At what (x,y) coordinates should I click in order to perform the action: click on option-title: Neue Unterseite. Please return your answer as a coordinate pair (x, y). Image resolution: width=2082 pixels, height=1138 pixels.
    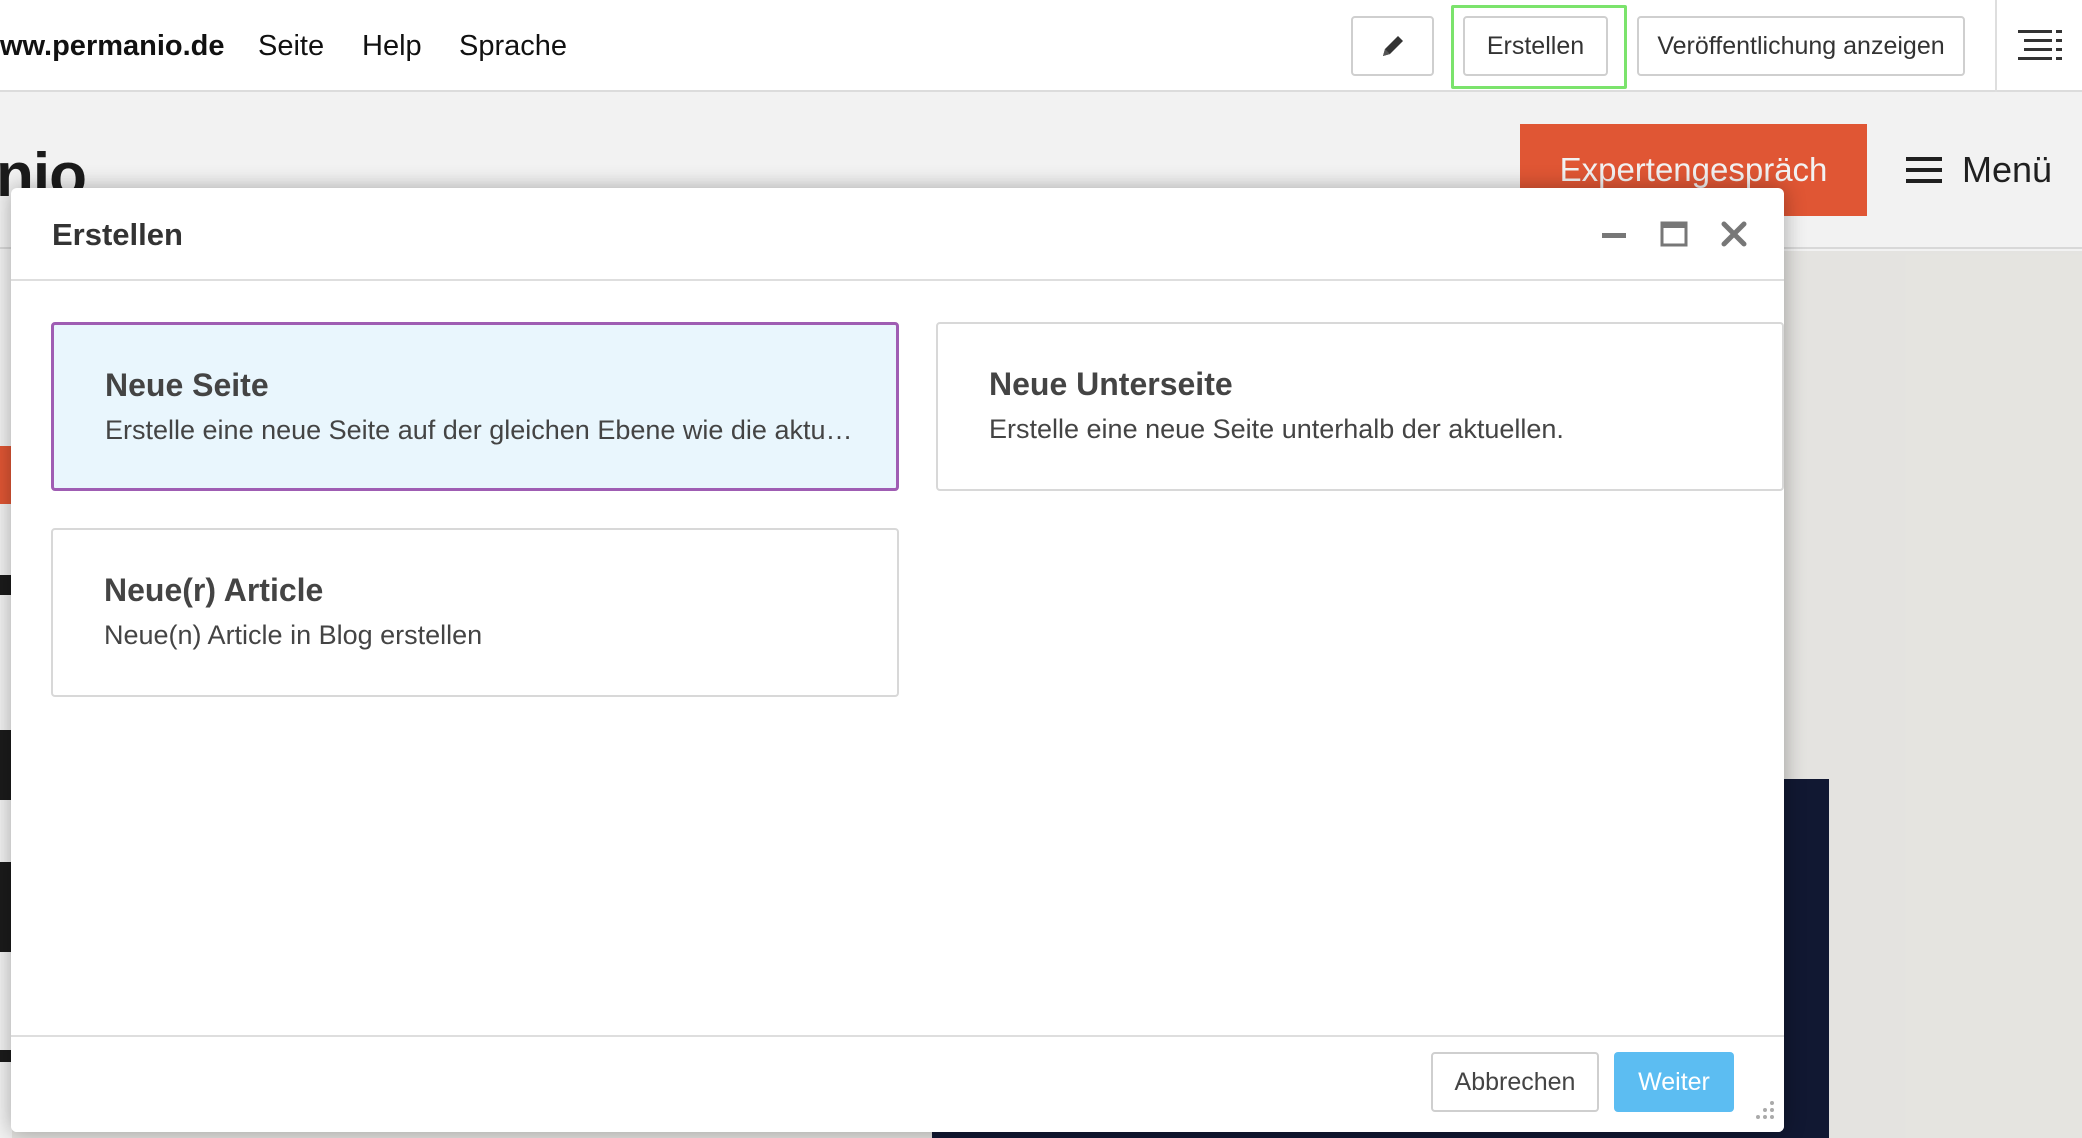
    Looking at the image, I should click on (1111, 384).